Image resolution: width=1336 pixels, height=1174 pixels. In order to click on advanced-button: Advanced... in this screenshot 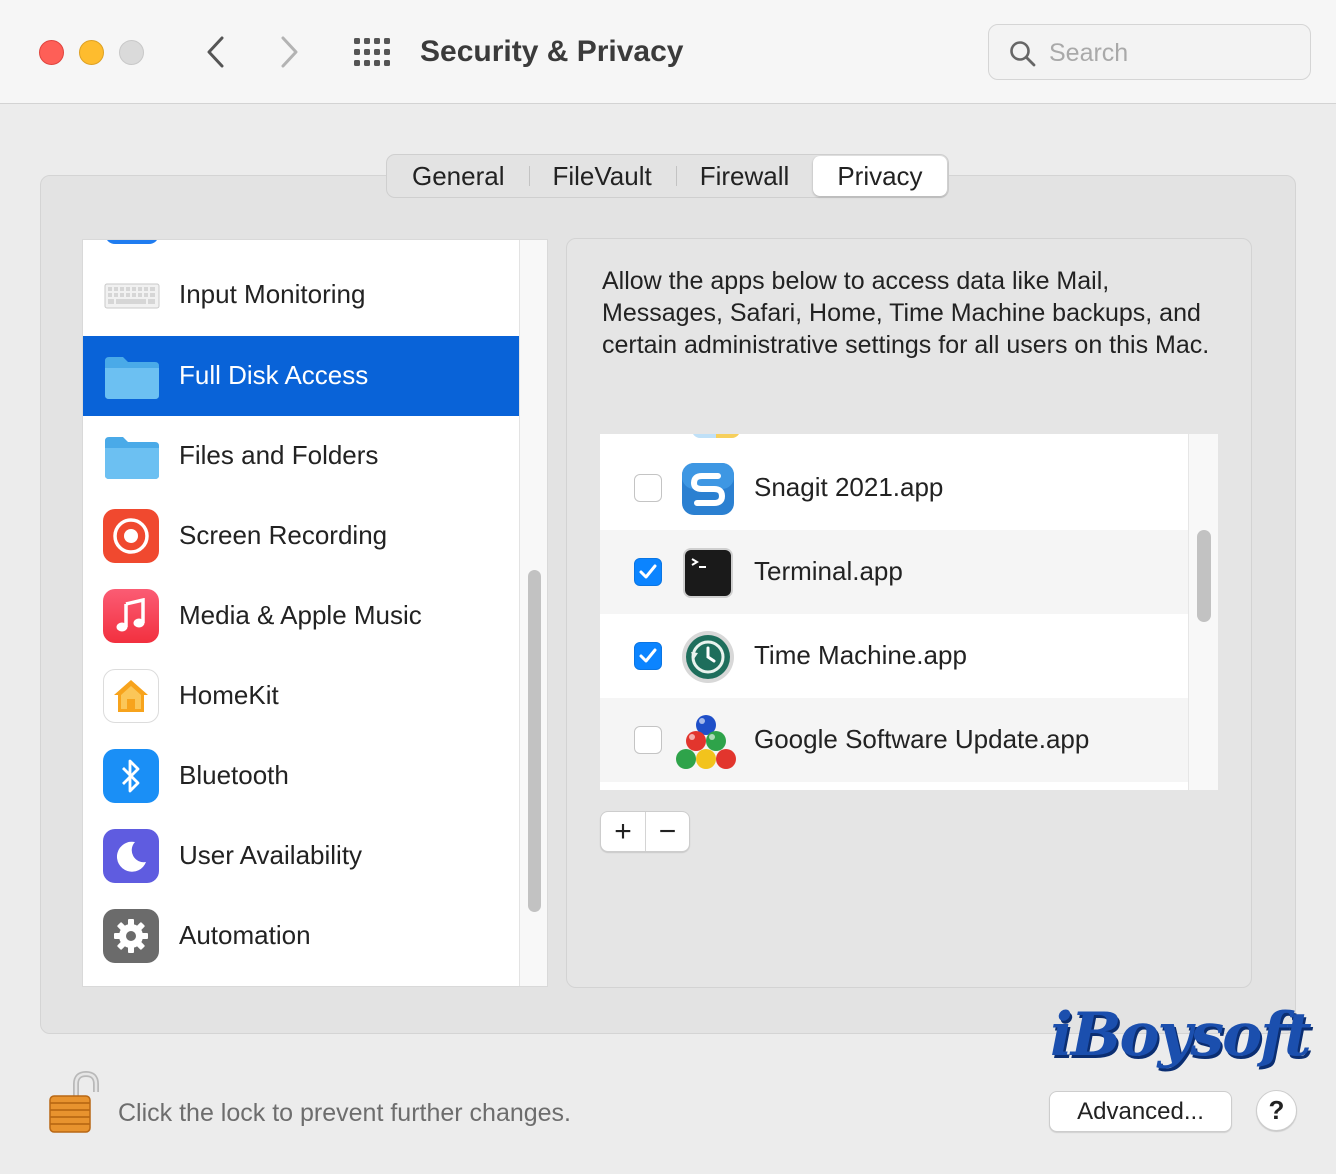, I will do `click(1140, 1111)`.